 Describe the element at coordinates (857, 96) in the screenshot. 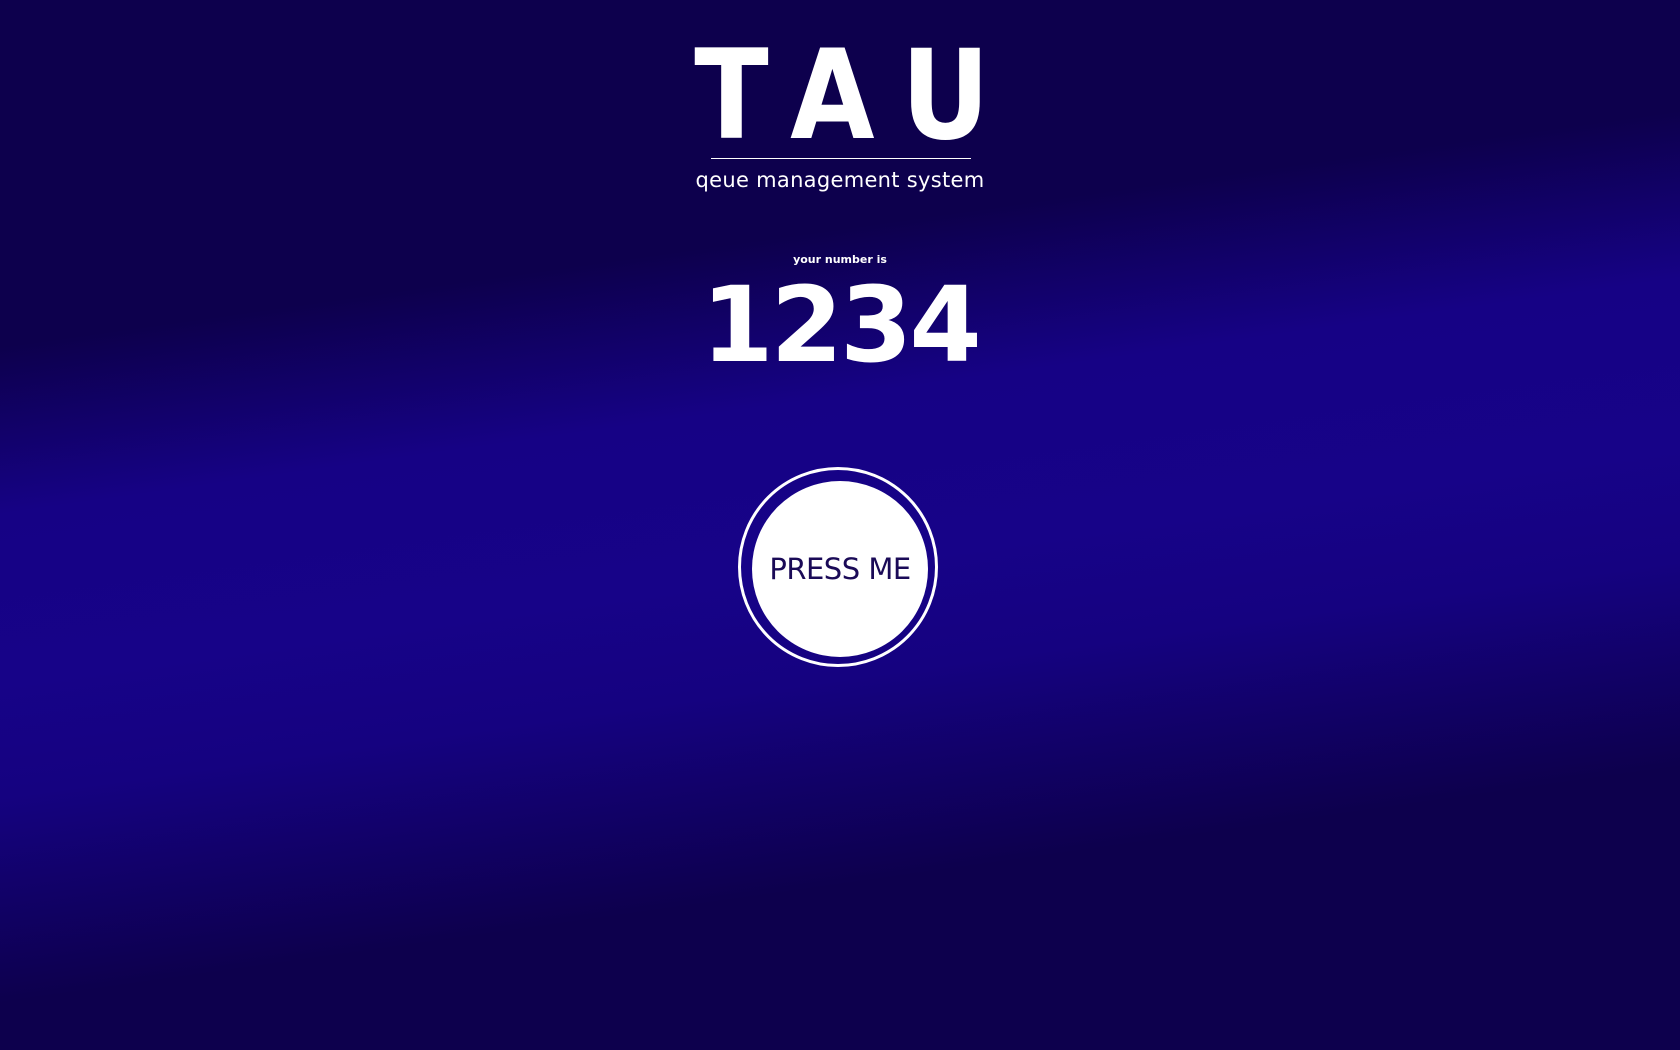

I see `app-logo-title: TAU` at that location.